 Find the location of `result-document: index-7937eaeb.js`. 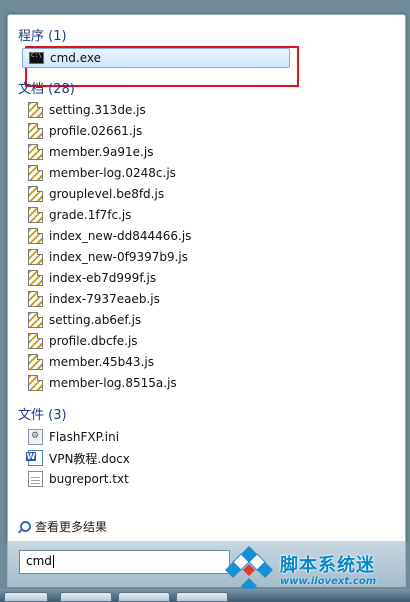

result-document: index-7937eaeb.js is located at coordinates (94, 299).